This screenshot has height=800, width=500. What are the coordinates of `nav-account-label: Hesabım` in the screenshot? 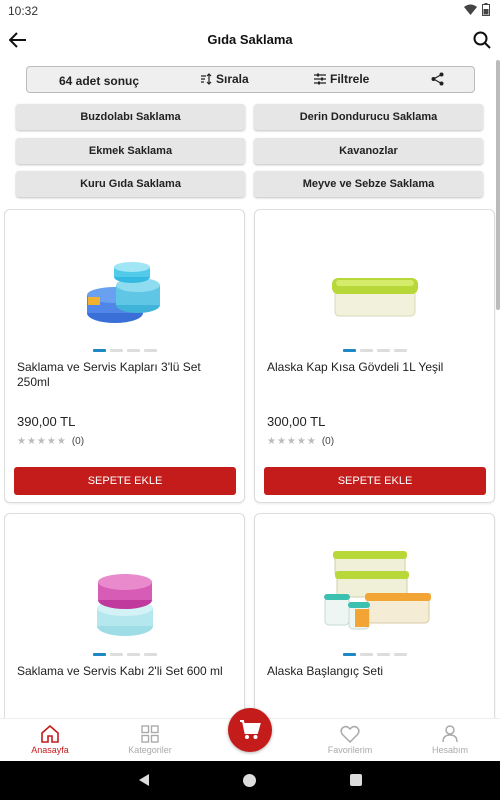 It's located at (449, 750).